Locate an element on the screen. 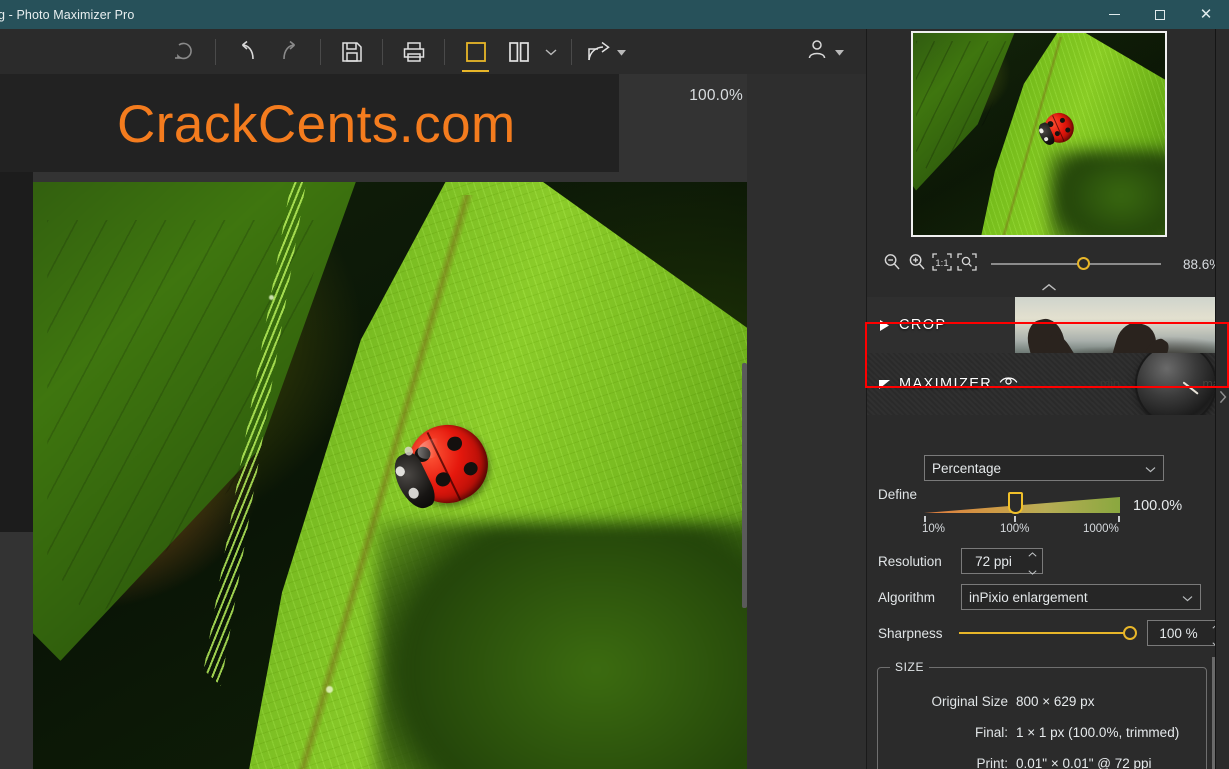 The image size is (1229, 769). zoom-in-button is located at coordinates (916, 264).